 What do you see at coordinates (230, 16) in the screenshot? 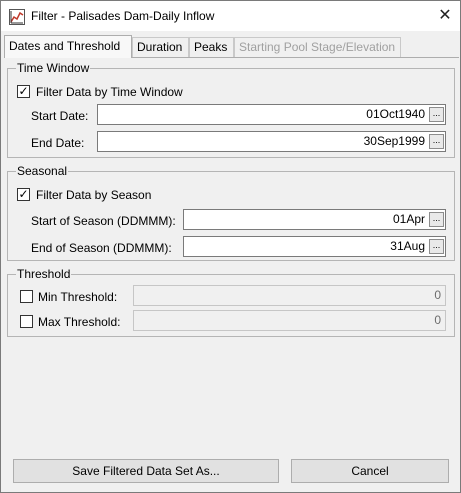
I see `title-bar: Filter - Palisades Dam-Daily Inflow ✕` at bounding box center [230, 16].